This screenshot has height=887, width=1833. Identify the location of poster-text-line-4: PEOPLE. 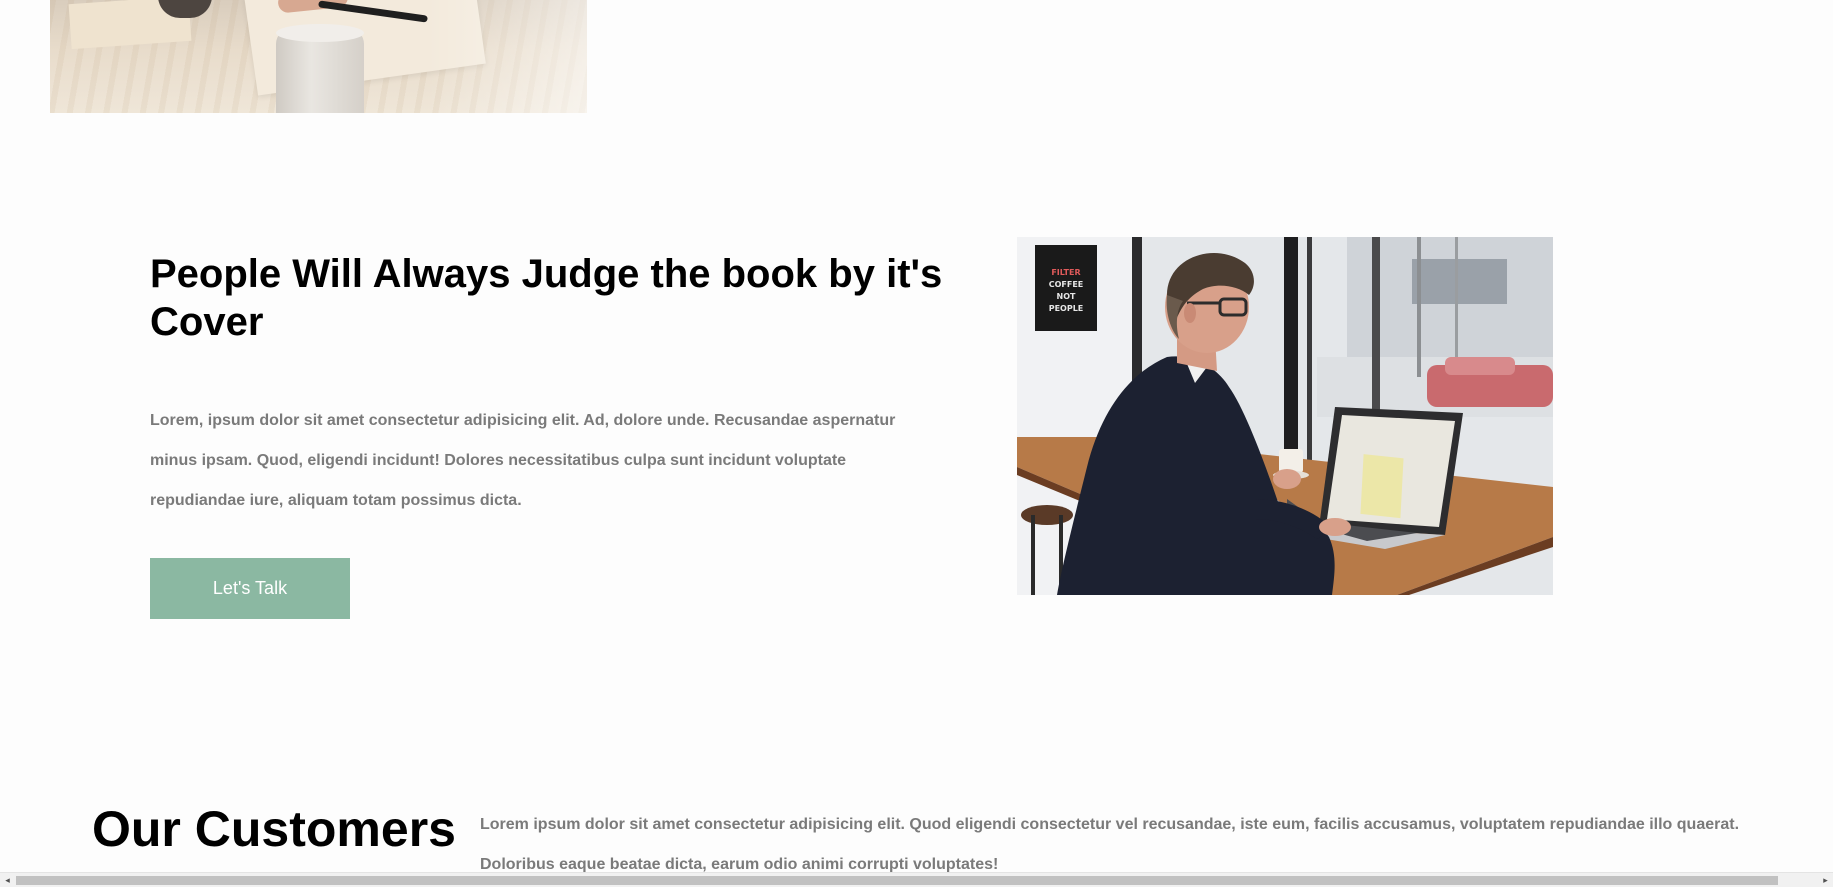
(1066, 308).